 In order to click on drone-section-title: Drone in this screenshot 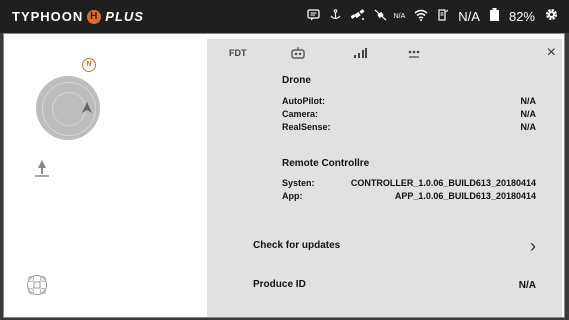, I will do `click(296, 80)`.